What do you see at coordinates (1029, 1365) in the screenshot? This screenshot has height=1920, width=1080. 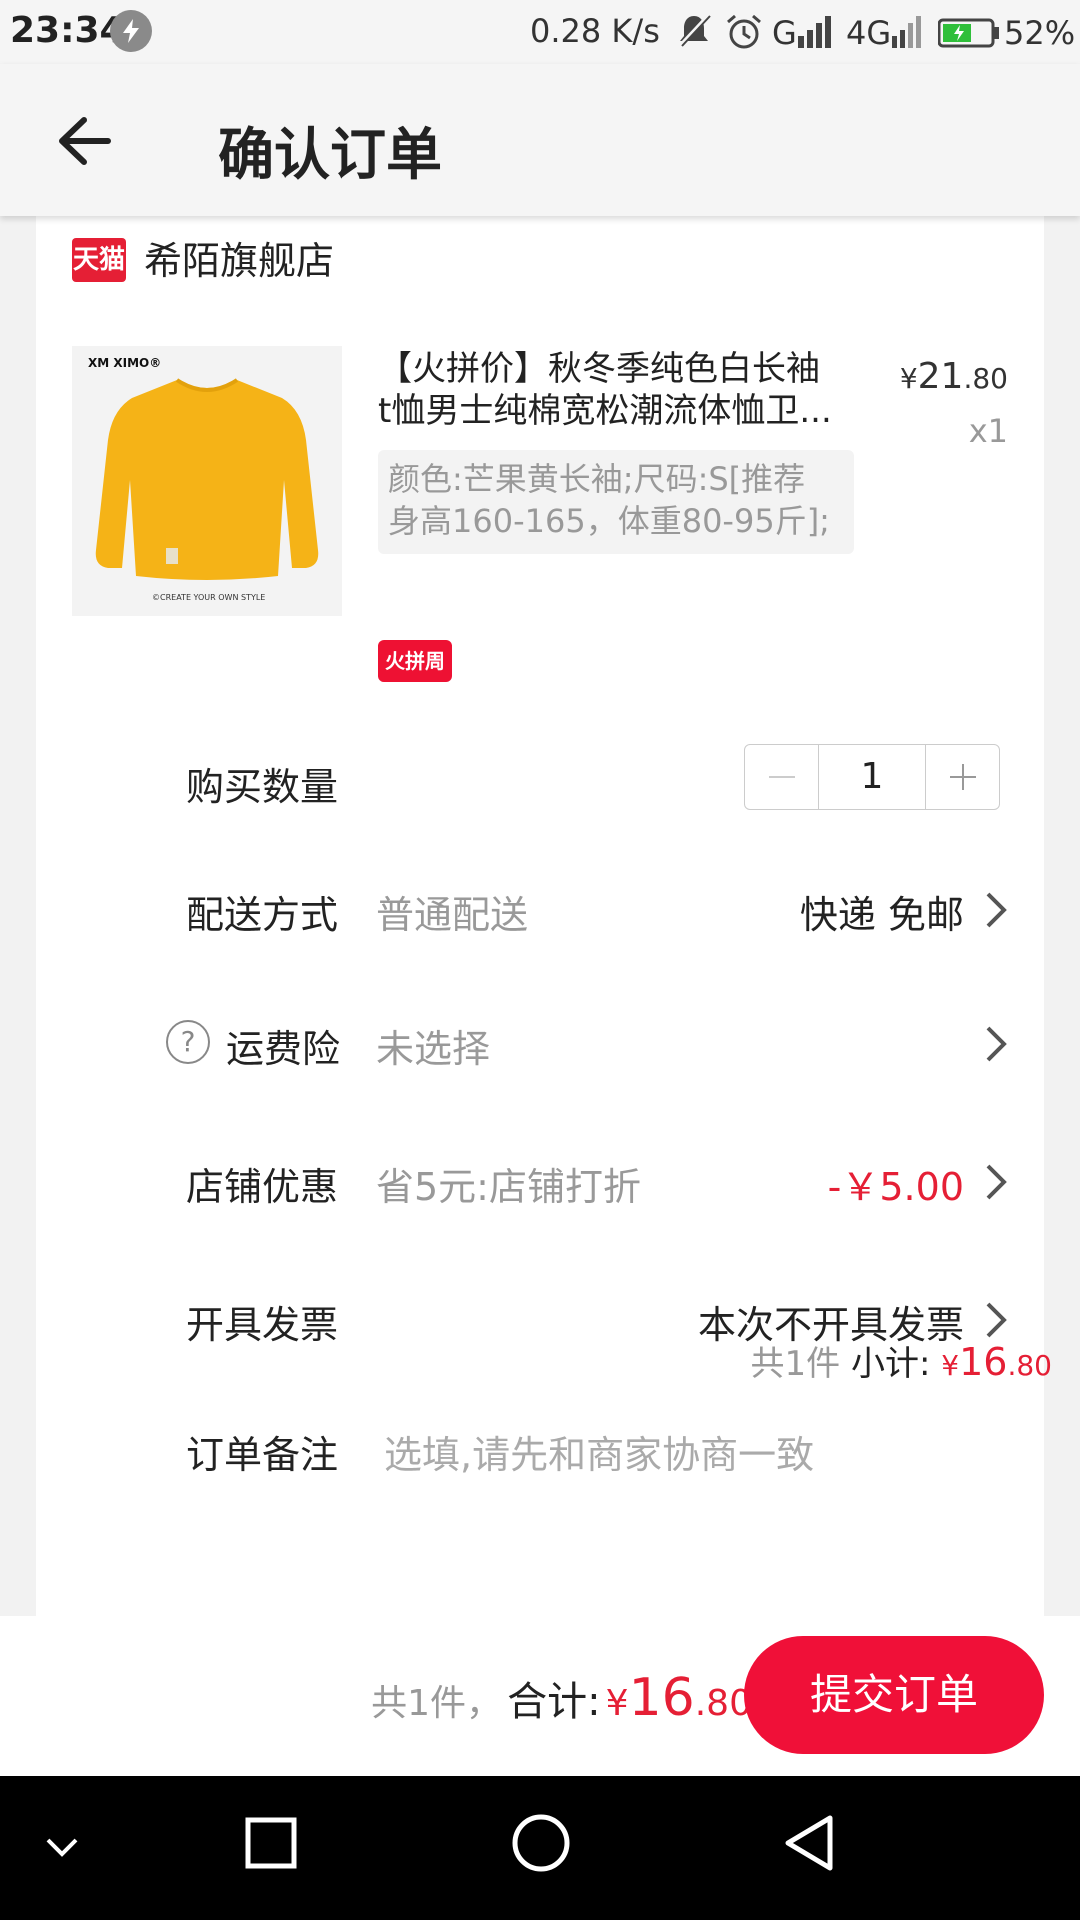 I see `subtotal-decimal: .80` at bounding box center [1029, 1365].